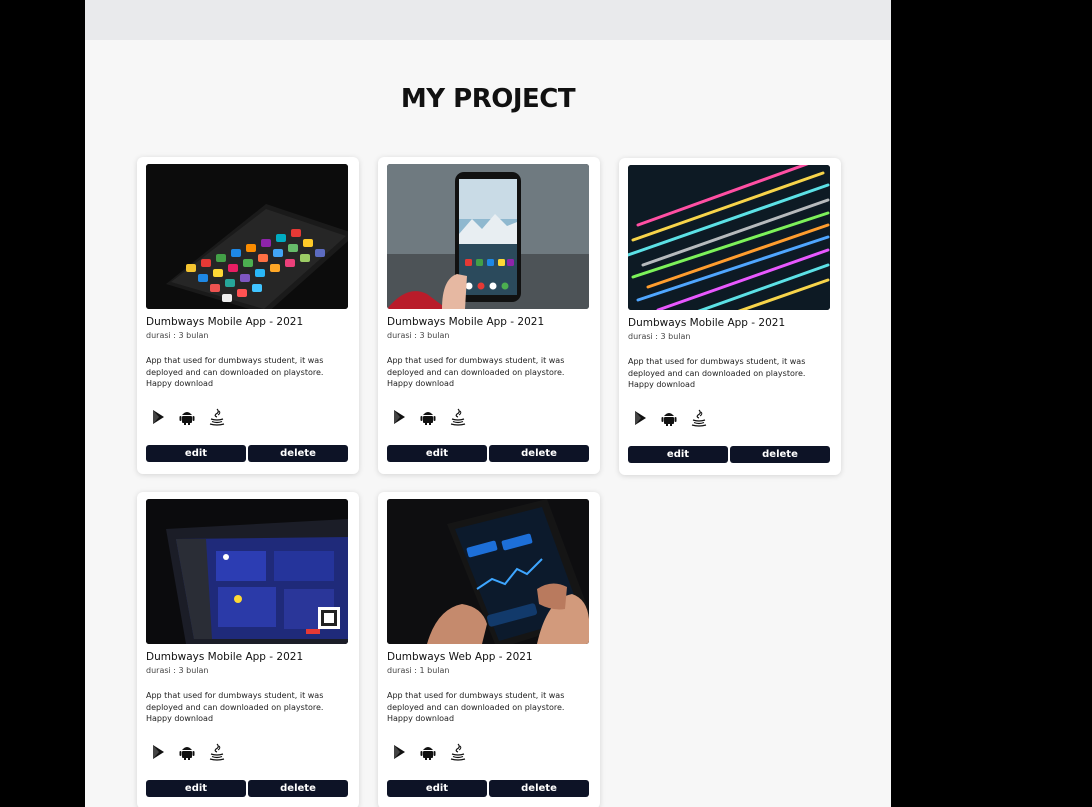 Image resolution: width=1092 pixels, height=807 pixels. What do you see at coordinates (460, 657) in the screenshot?
I see `project-title: Dumbways Web App - 2021` at bounding box center [460, 657].